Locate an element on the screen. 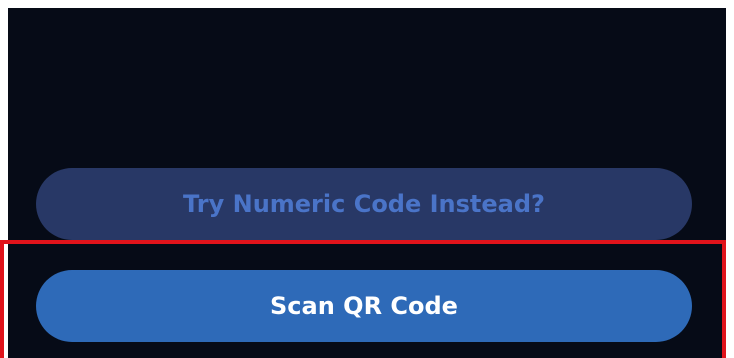  try-numeric-code-label: Try Numeric Code Instead? is located at coordinates (364, 204).